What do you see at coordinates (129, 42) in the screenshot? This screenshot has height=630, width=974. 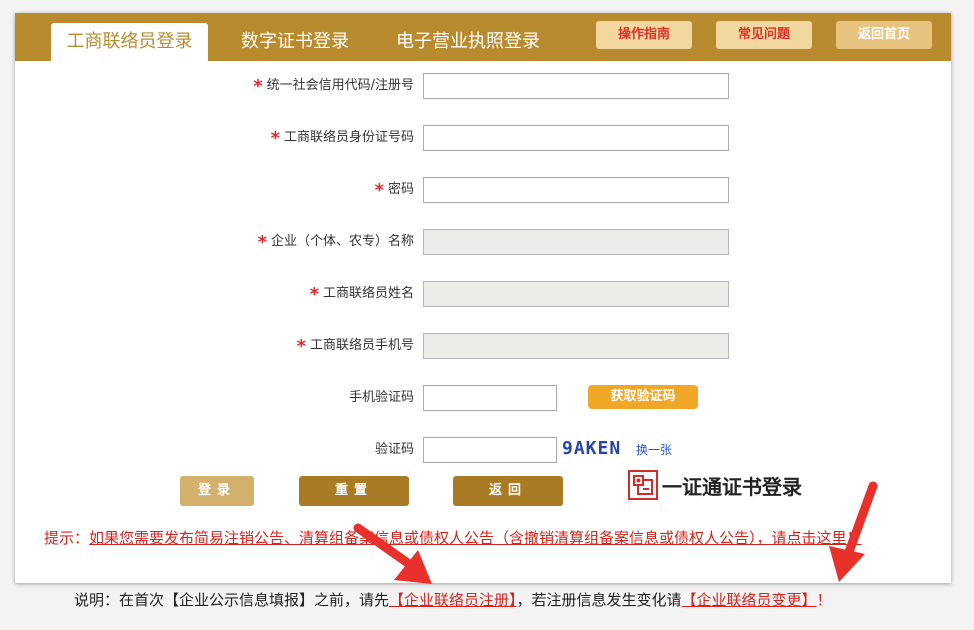 I see `tab-liaison-login: 工商联络员登录` at bounding box center [129, 42].